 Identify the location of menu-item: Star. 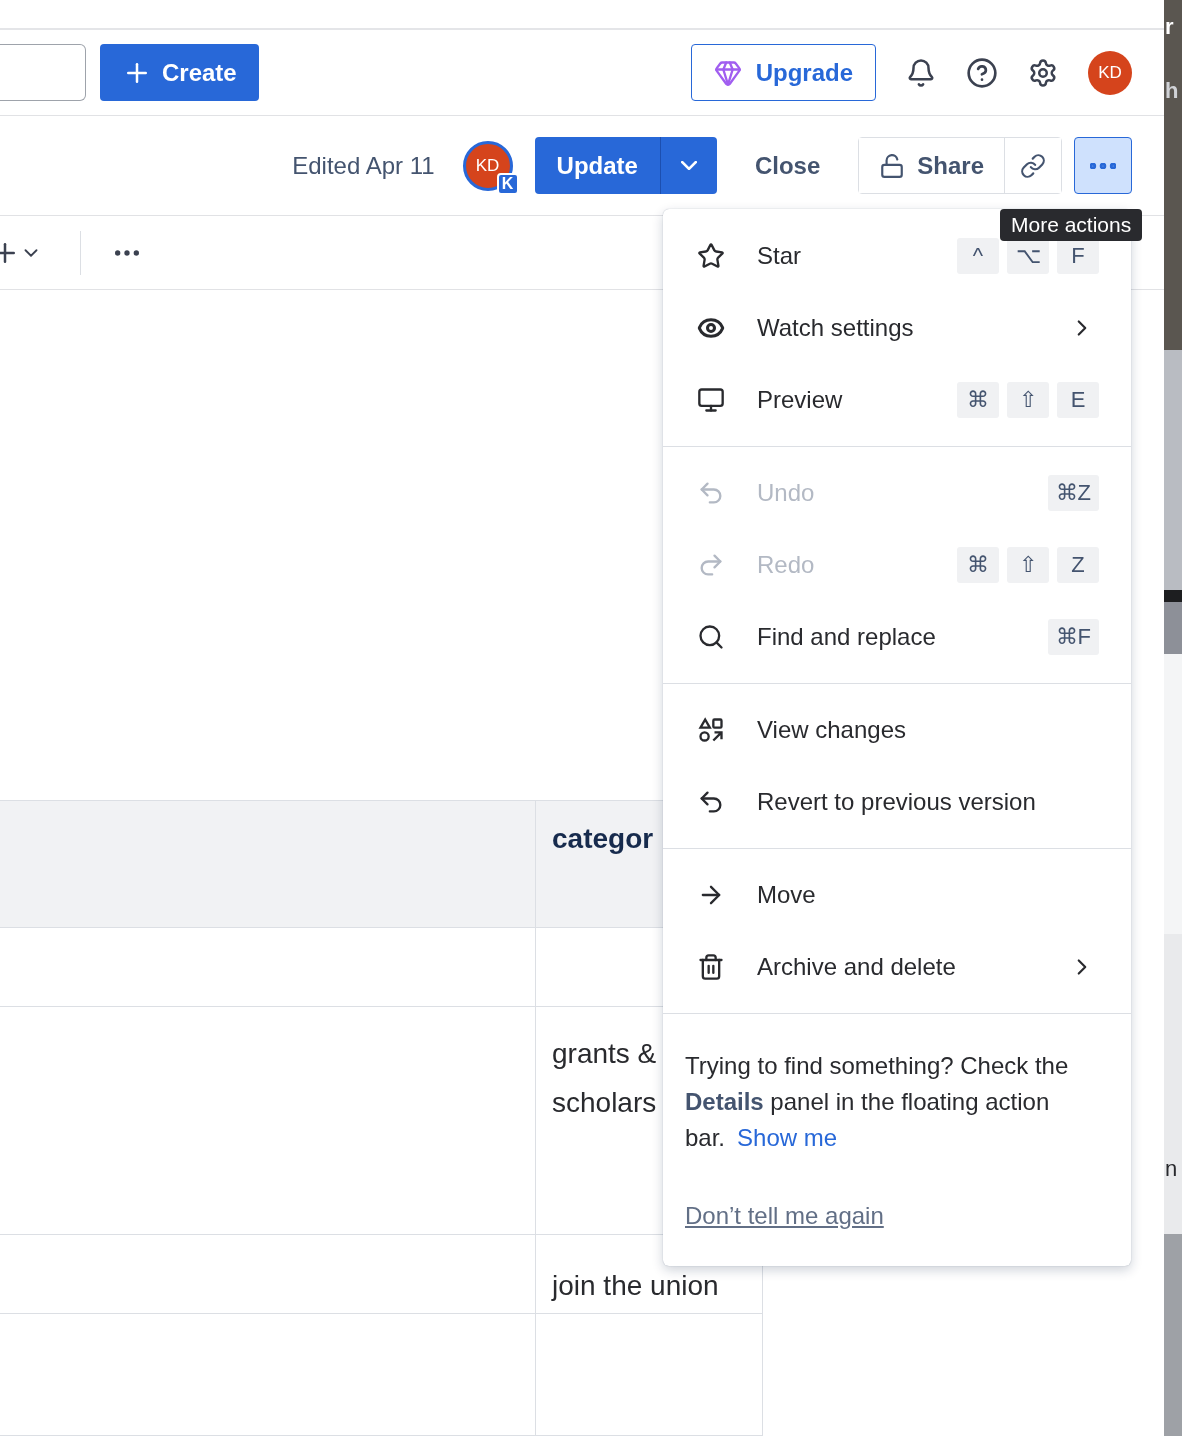
(779, 256).